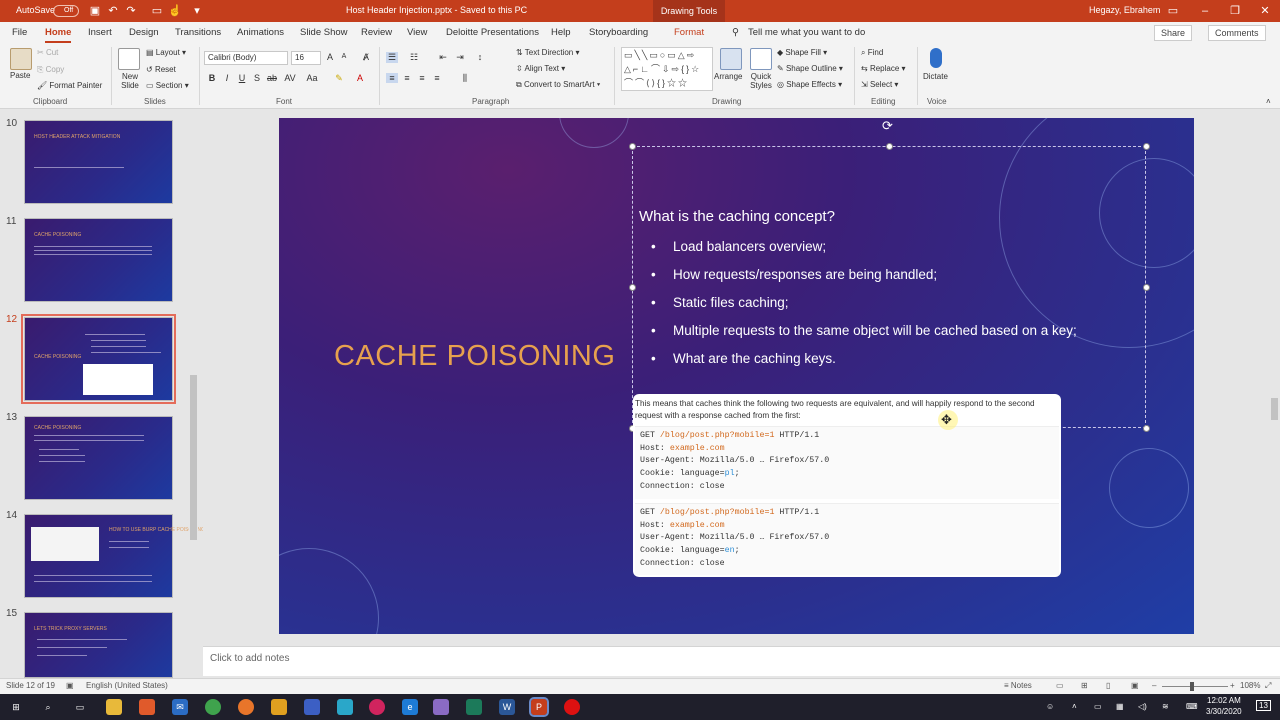 The width and height of the screenshot is (1280, 720). What do you see at coordinates (47, 52) in the screenshot?
I see `cut-button: ✂ Cut` at bounding box center [47, 52].